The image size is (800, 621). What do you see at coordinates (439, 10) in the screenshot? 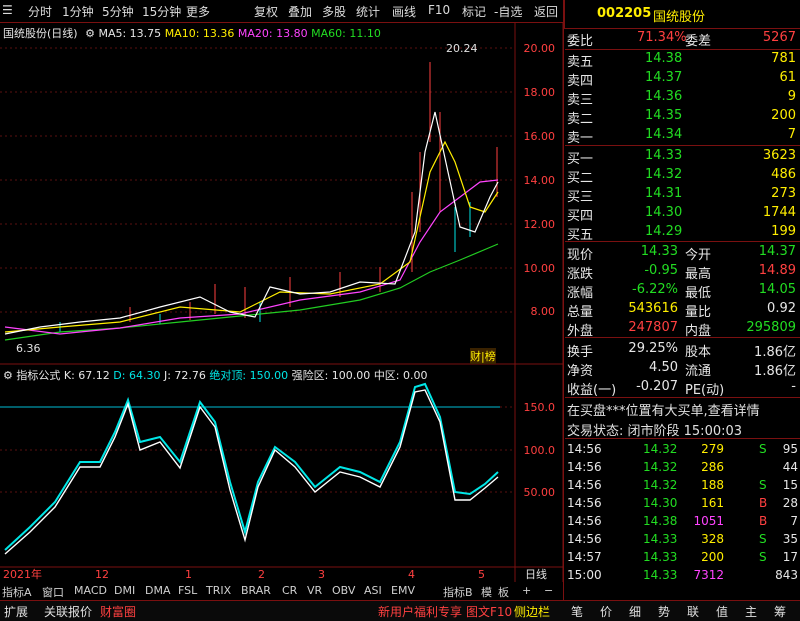
I see `menu-item-f10: F10` at bounding box center [439, 10].